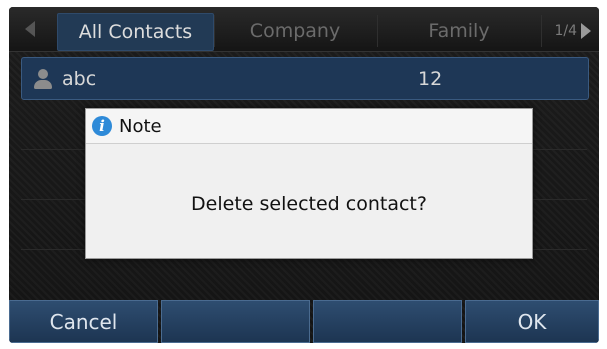 This screenshot has height=349, width=607. I want to click on dialog-header: i Note, so click(309, 126).